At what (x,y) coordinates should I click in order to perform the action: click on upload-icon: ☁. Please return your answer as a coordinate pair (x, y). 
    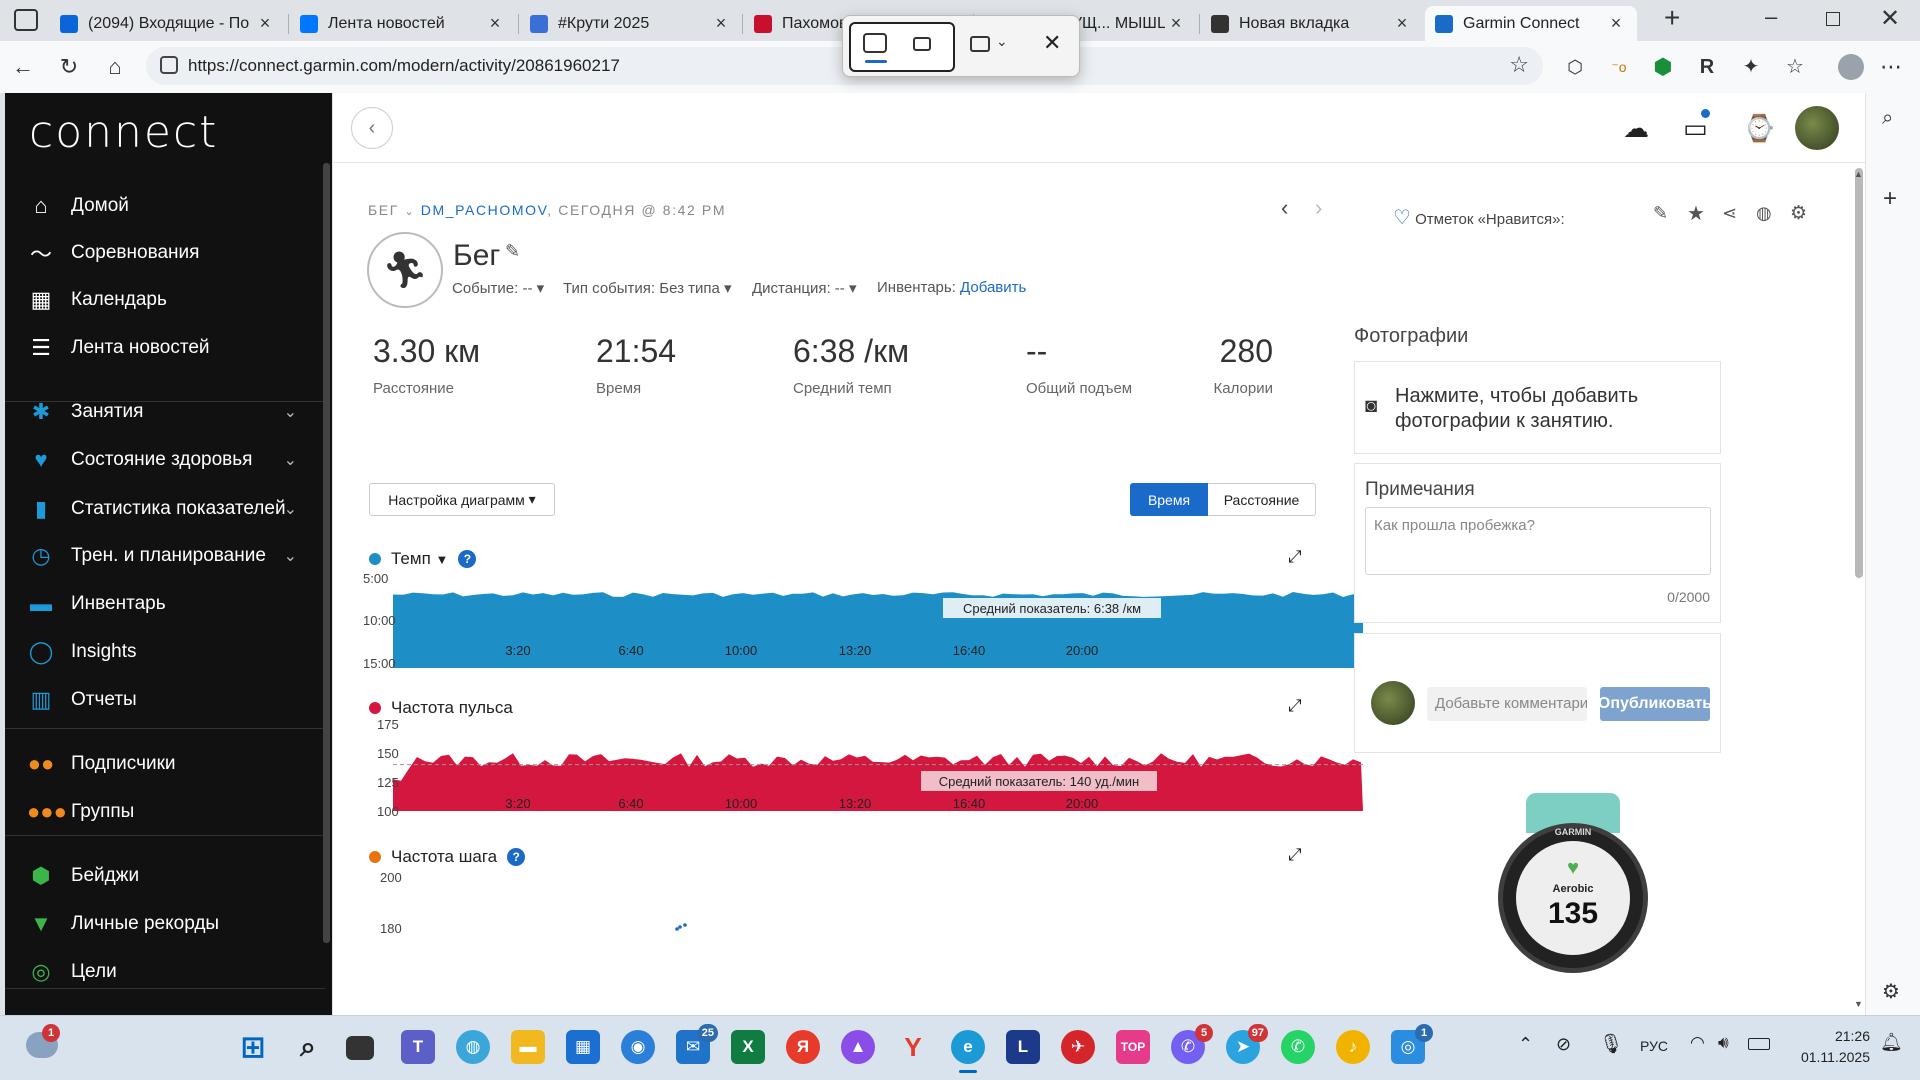
    Looking at the image, I should click on (1636, 128).